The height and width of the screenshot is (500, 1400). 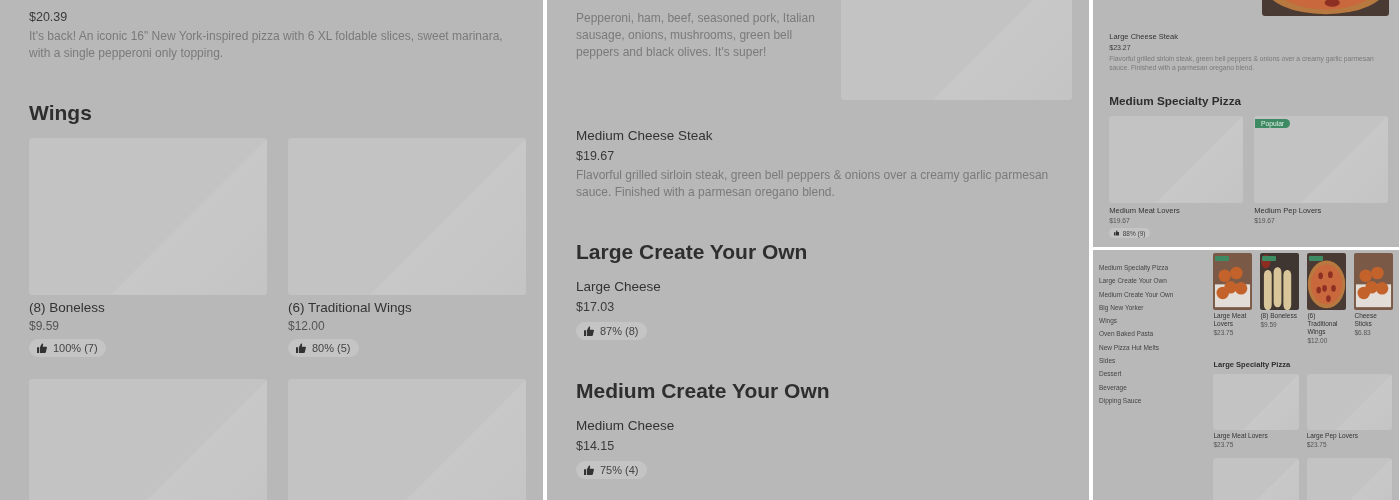 What do you see at coordinates (595, 308) in the screenshot?
I see `item-price: $17.03` at bounding box center [595, 308].